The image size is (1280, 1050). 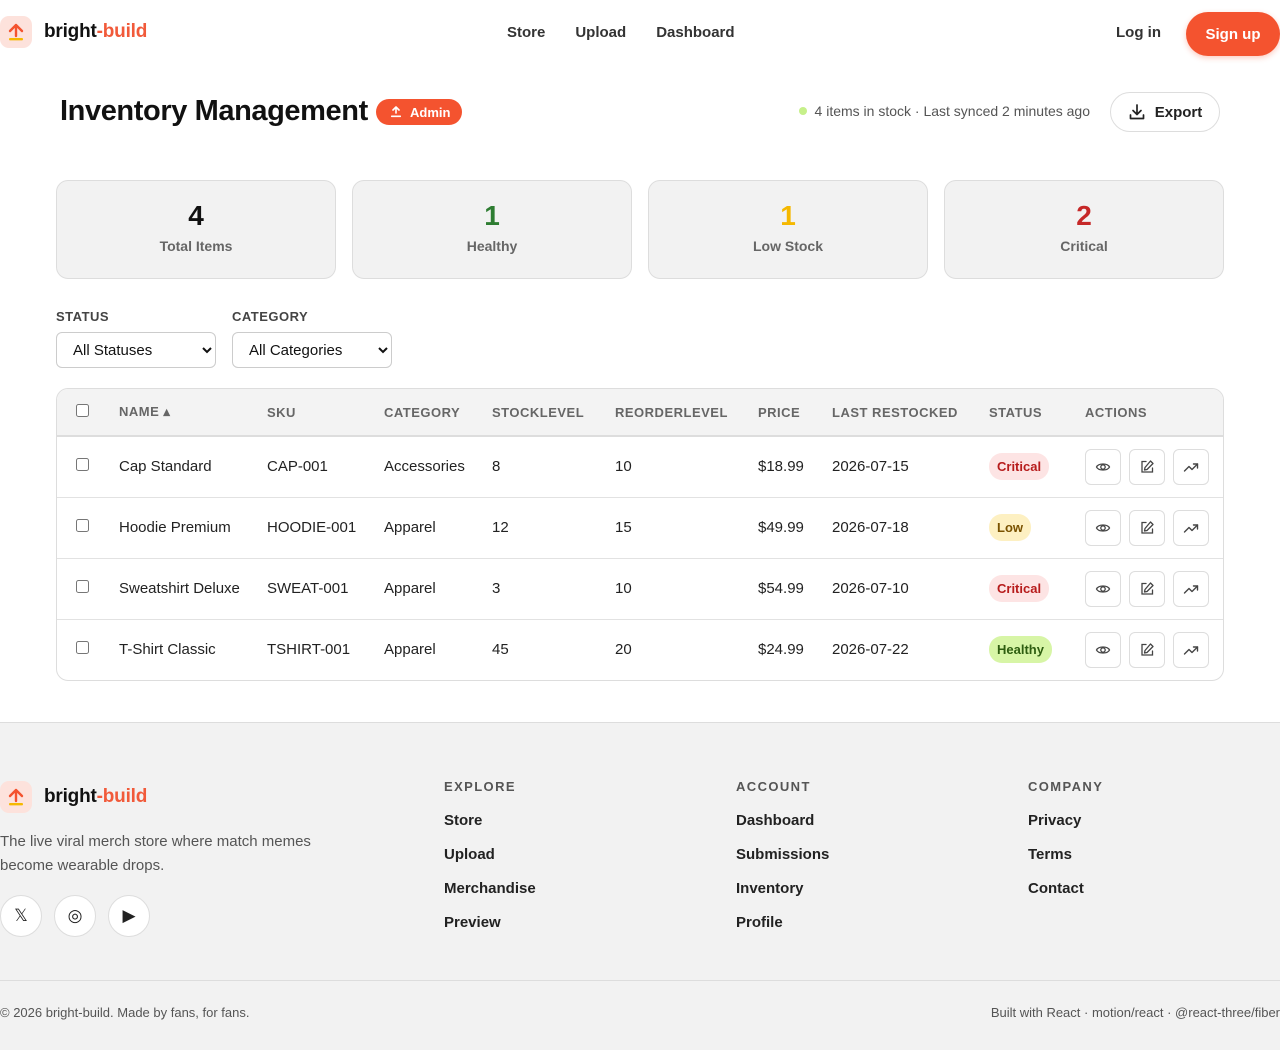 What do you see at coordinates (695, 32) in the screenshot?
I see `nav-dashboard: Dashboard` at bounding box center [695, 32].